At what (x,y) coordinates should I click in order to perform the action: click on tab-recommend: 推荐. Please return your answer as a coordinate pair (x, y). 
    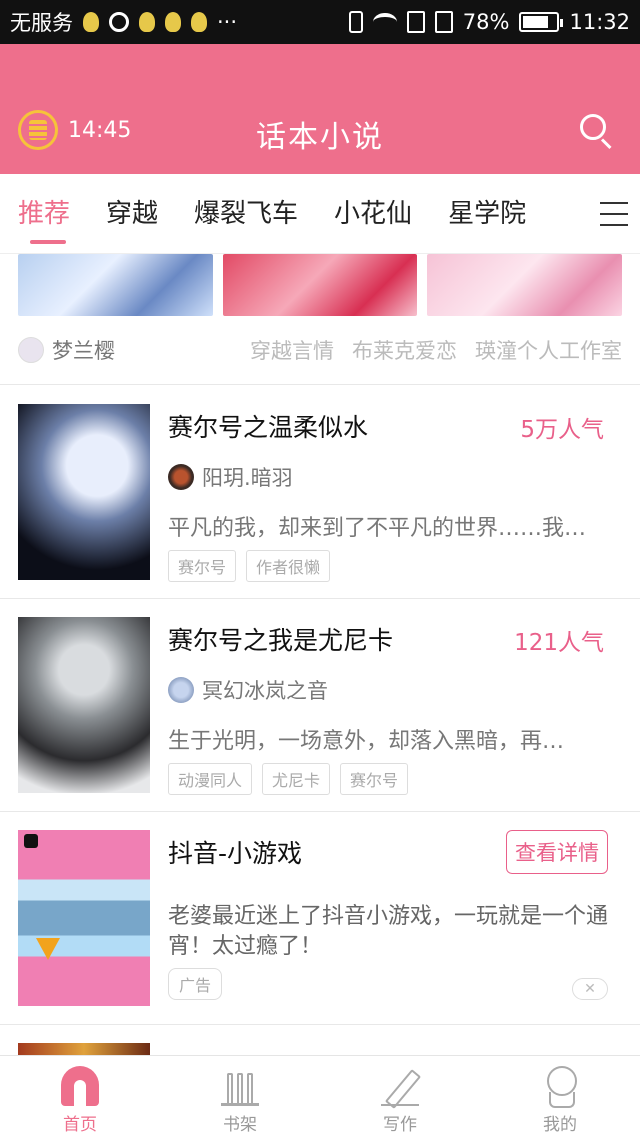
    Looking at the image, I should click on (44, 214).